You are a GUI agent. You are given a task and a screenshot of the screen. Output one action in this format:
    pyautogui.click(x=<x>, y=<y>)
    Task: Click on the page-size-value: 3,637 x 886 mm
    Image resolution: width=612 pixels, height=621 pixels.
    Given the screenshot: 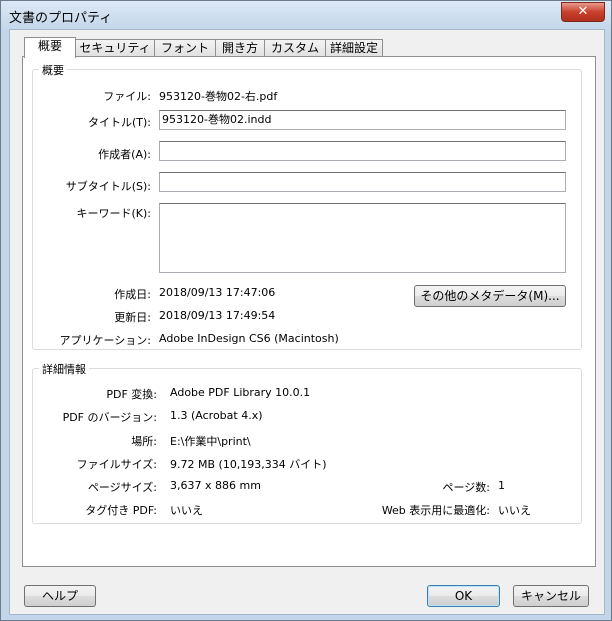 What is the action you would take?
    pyautogui.click(x=215, y=485)
    